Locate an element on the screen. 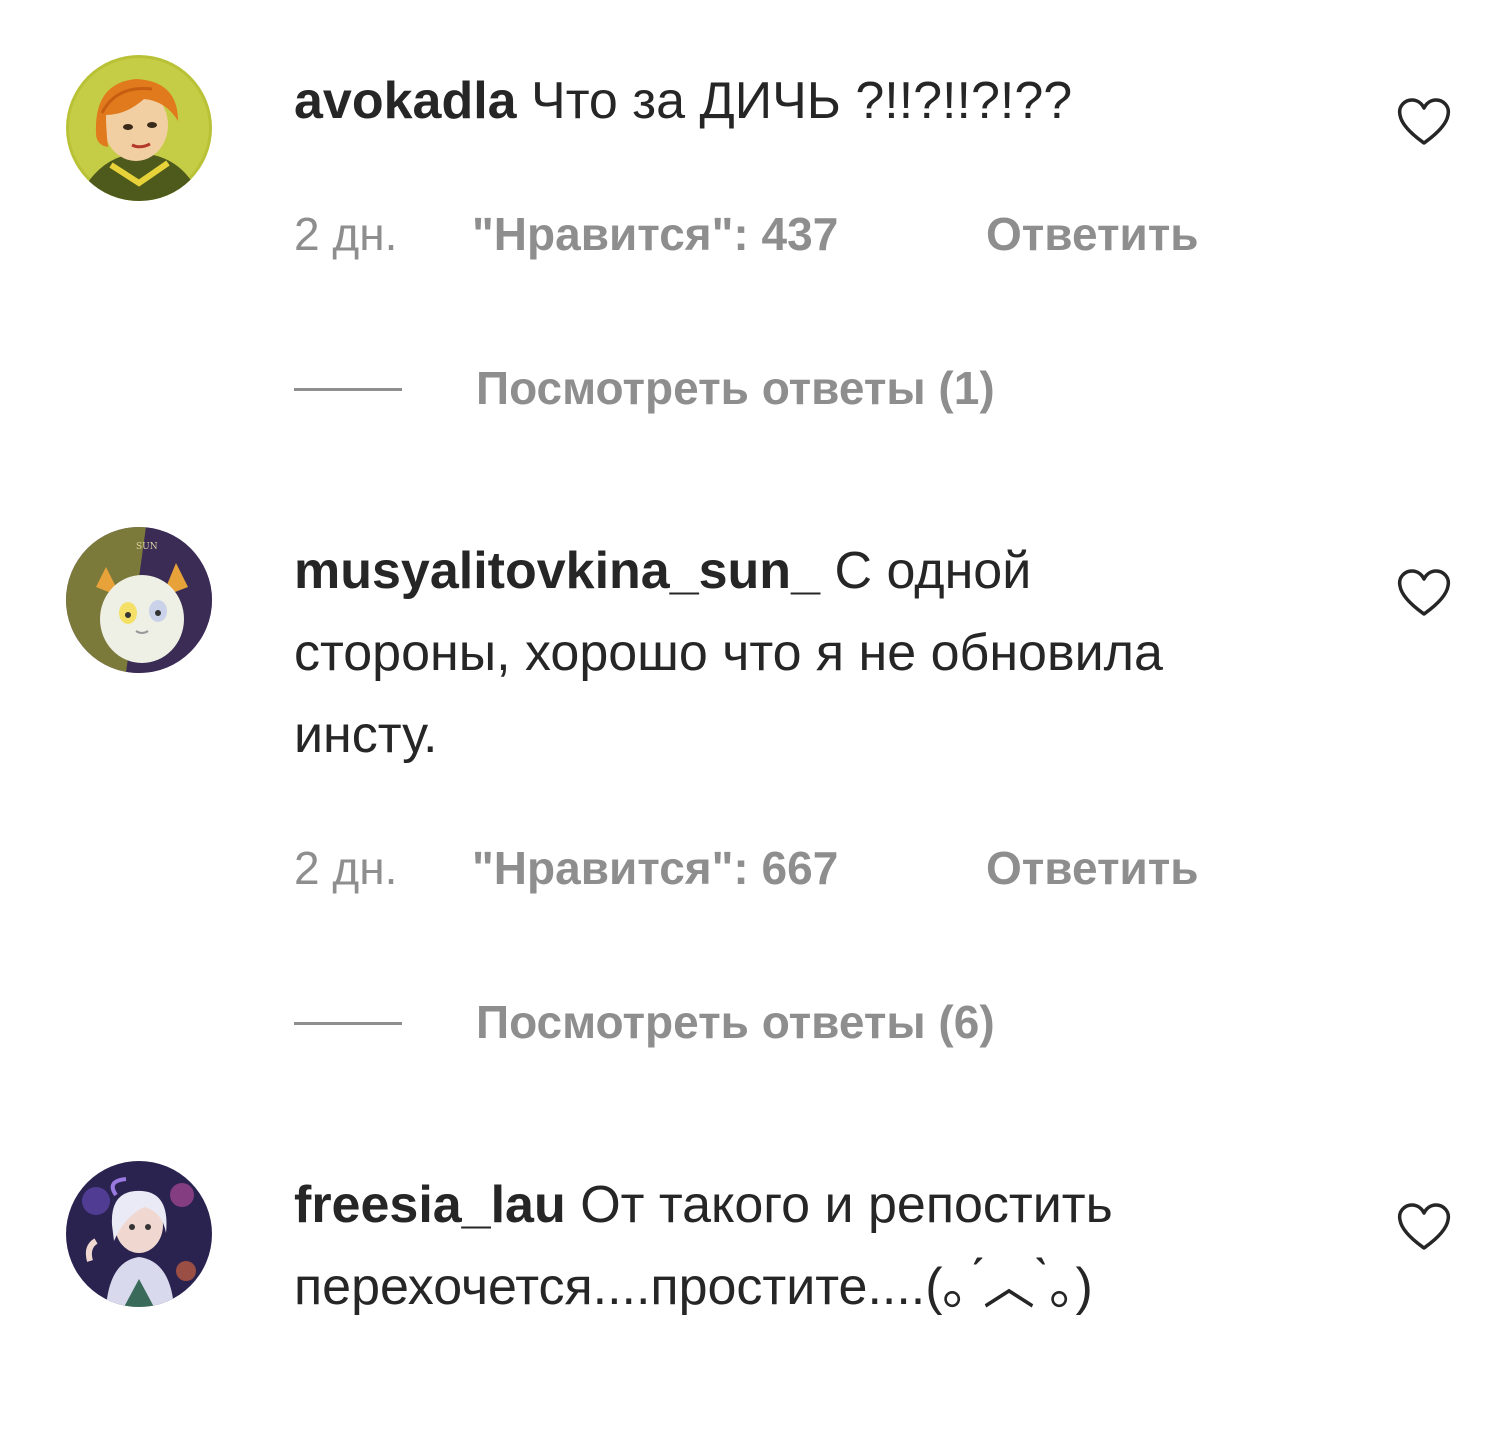 The image size is (1500, 1445). comment-username: musyalitovkina_sun_ is located at coordinates (557, 571).